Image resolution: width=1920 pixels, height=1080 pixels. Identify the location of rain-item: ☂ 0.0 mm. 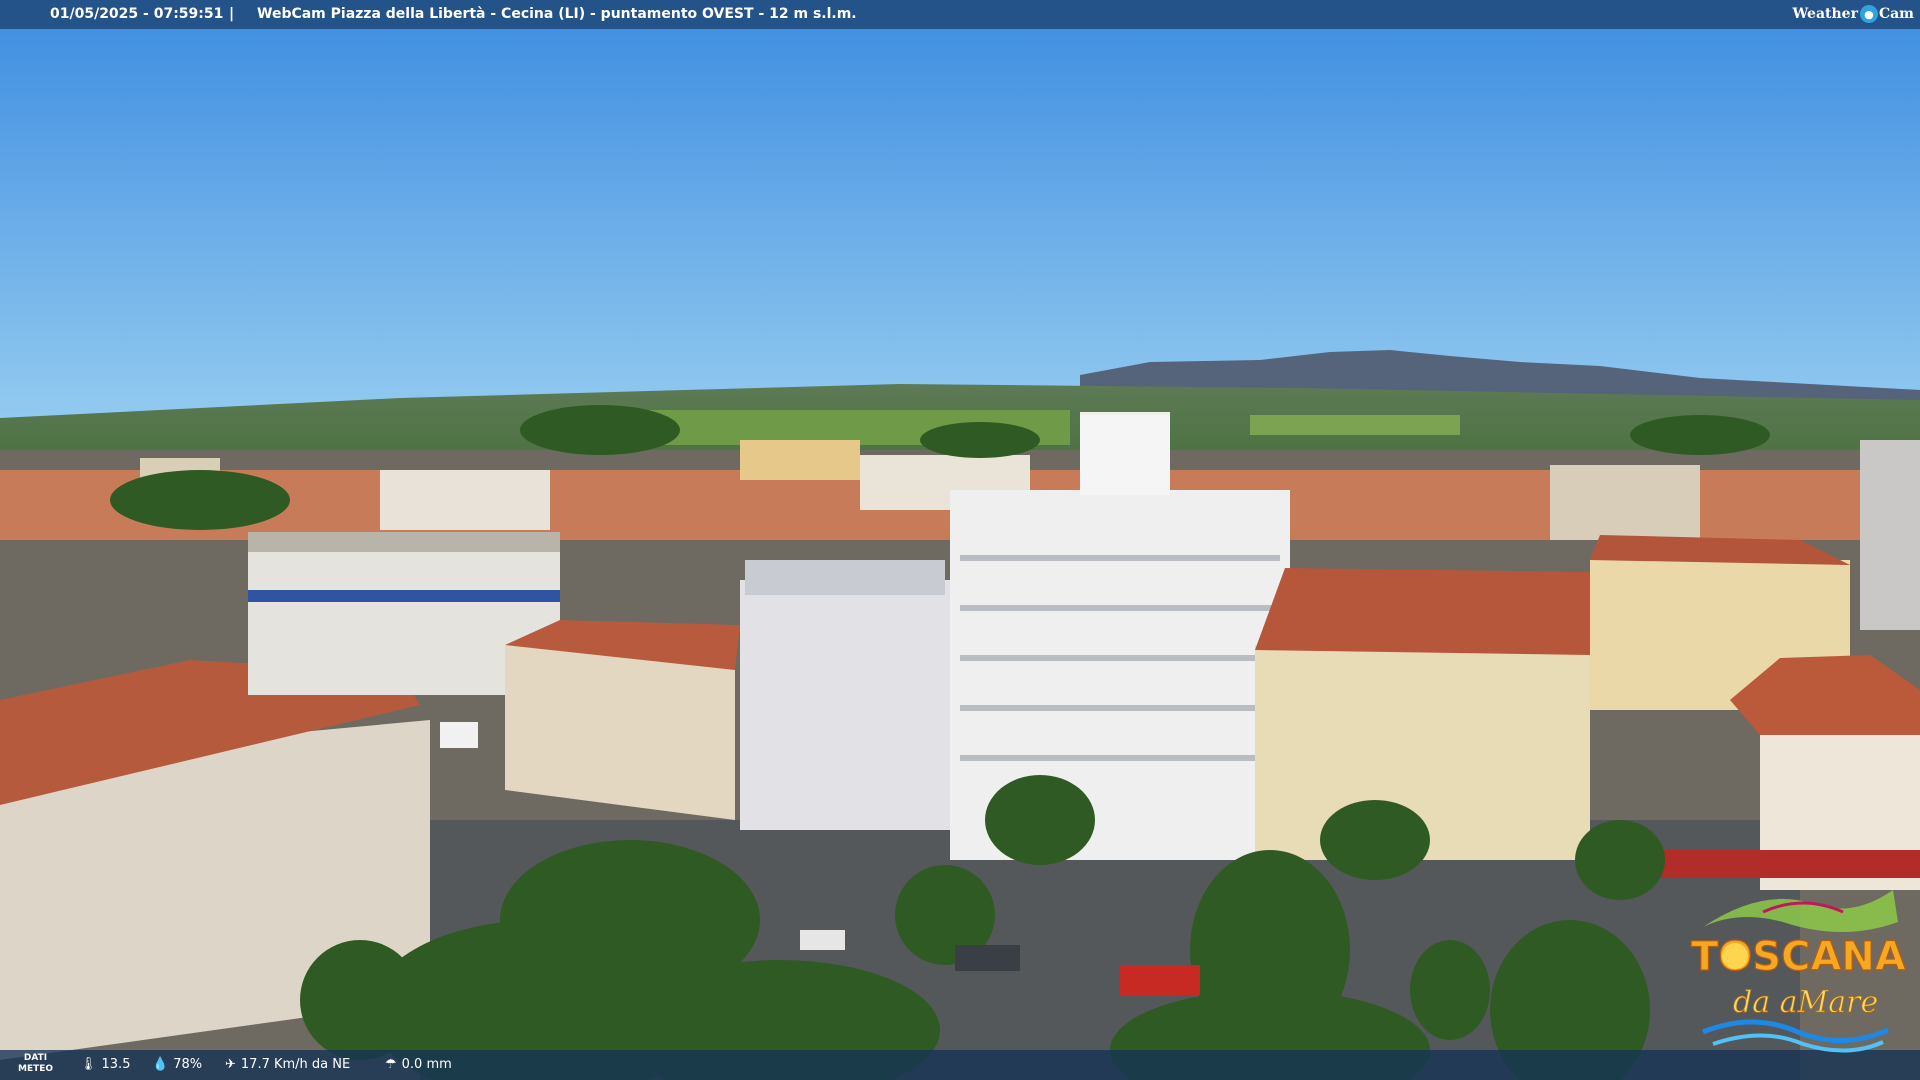
(418, 1064).